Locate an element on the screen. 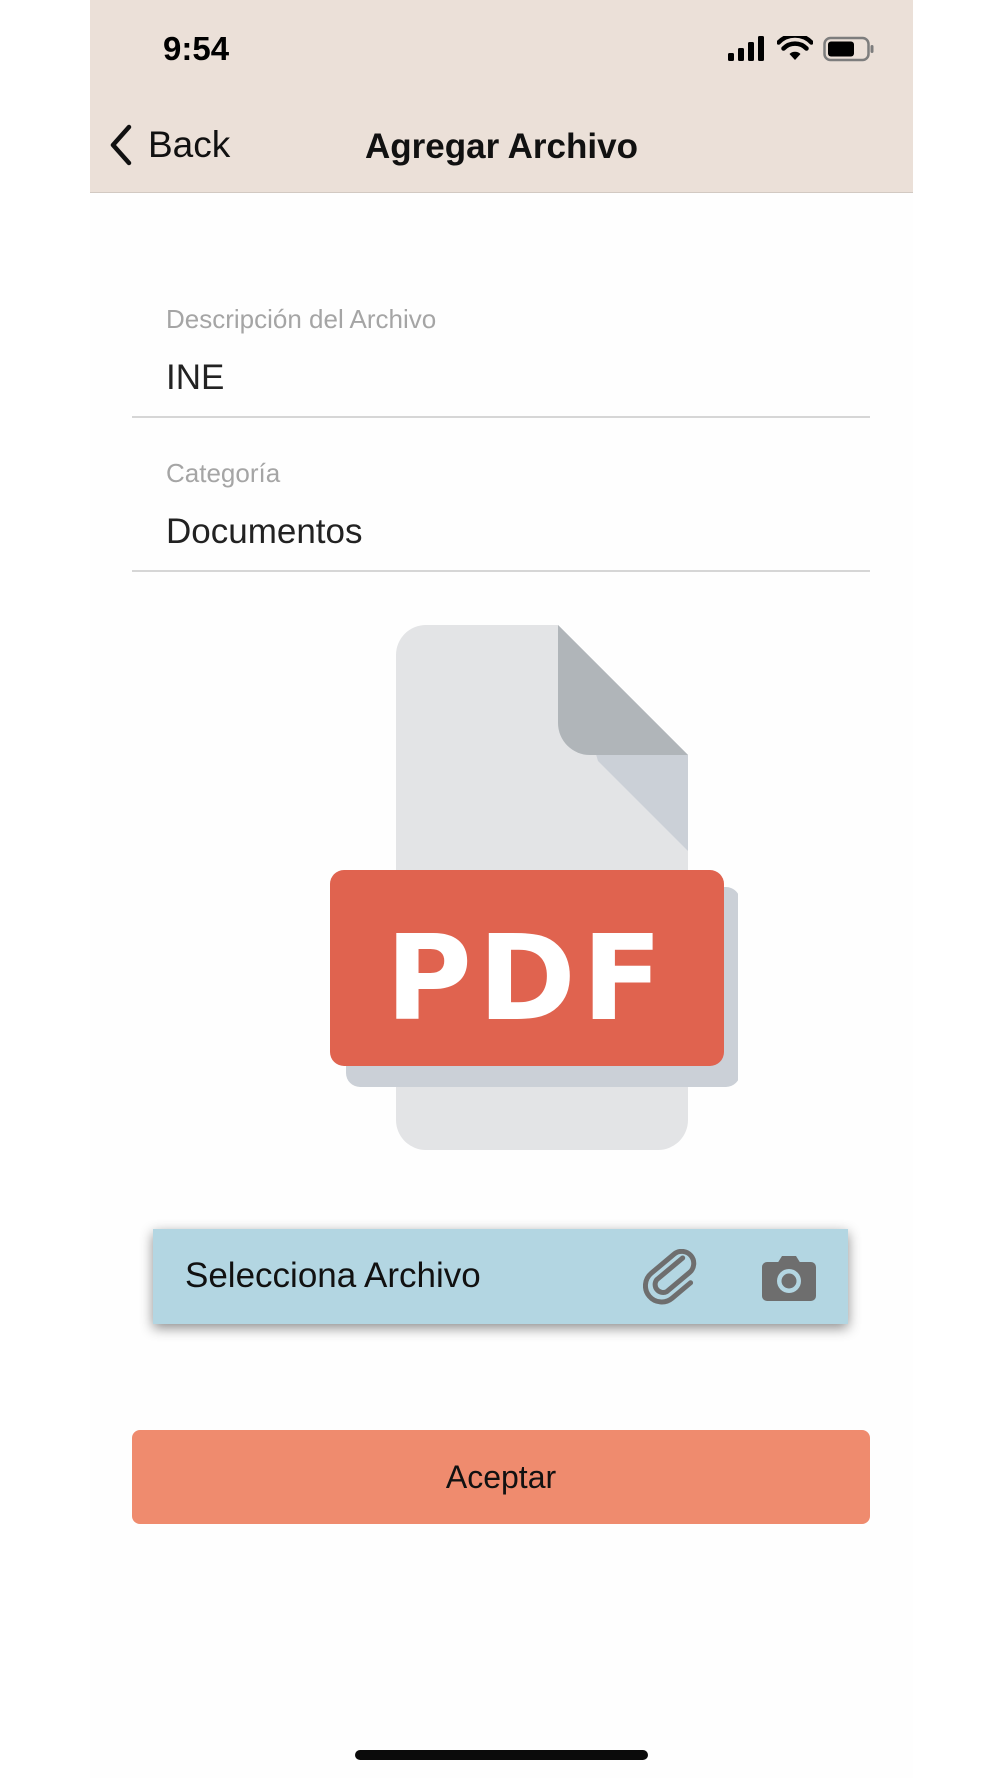  category-value: Documentos is located at coordinates (264, 532).